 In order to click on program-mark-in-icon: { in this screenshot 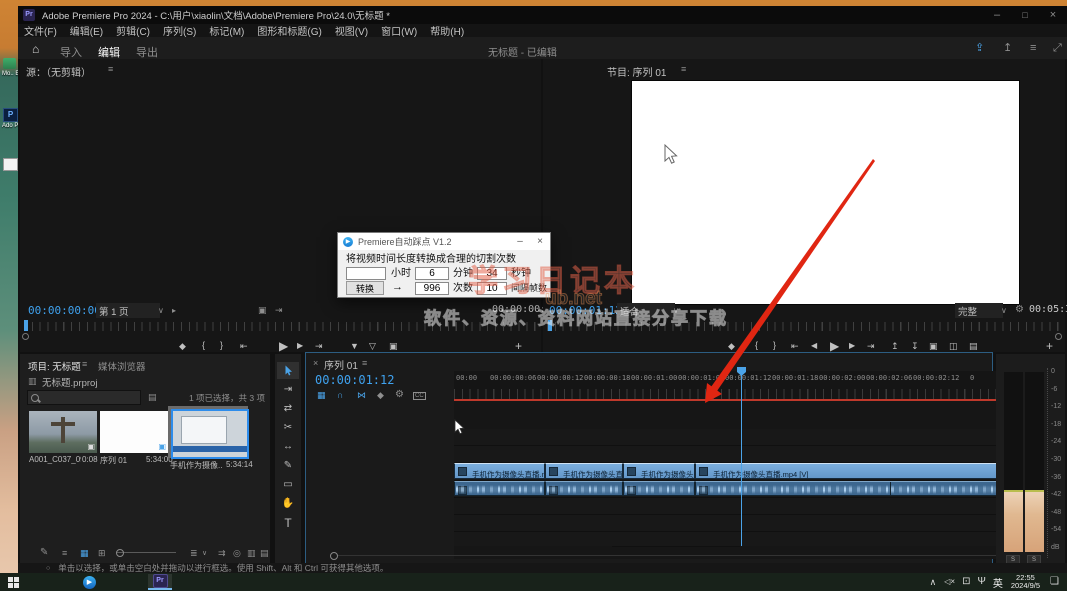, I will do `click(756, 345)`.